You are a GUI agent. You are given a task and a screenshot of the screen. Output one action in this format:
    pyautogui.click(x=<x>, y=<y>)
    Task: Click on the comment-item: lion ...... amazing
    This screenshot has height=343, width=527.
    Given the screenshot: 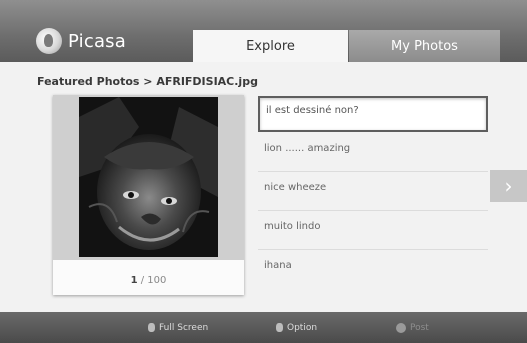 What is the action you would take?
    pyautogui.click(x=373, y=154)
    